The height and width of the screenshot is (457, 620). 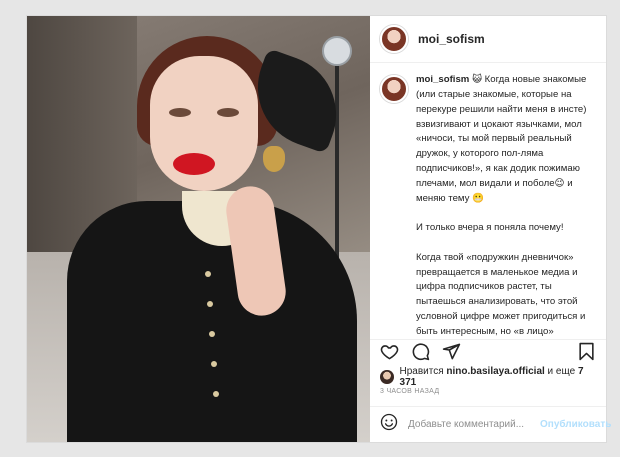 What do you see at coordinates (451, 354) in the screenshot?
I see `share-icon` at bounding box center [451, 354].